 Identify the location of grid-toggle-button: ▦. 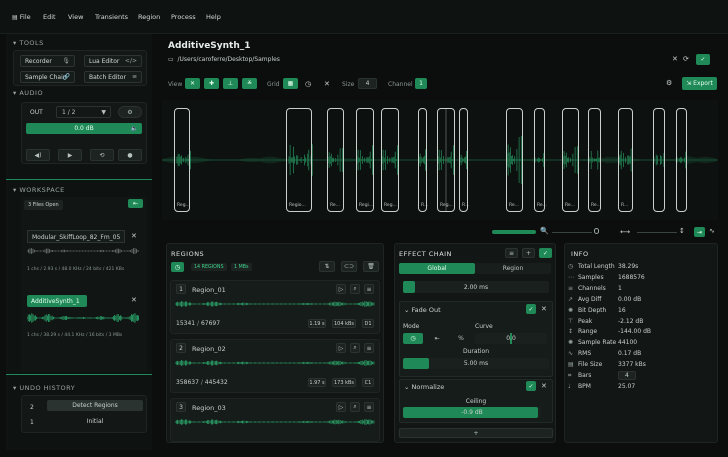
(290, 83).